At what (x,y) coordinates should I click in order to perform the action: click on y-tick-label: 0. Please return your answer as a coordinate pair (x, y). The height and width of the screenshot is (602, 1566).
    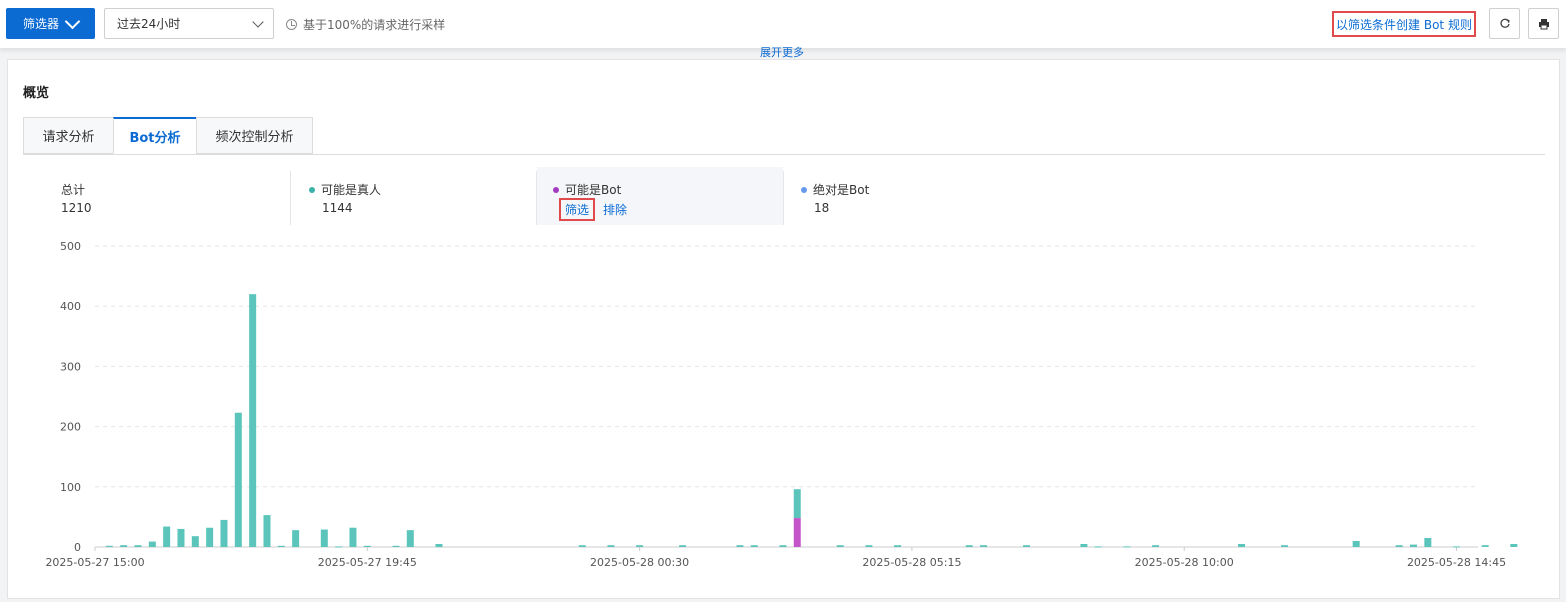
    Looking at the image, I should click on (77, 547).